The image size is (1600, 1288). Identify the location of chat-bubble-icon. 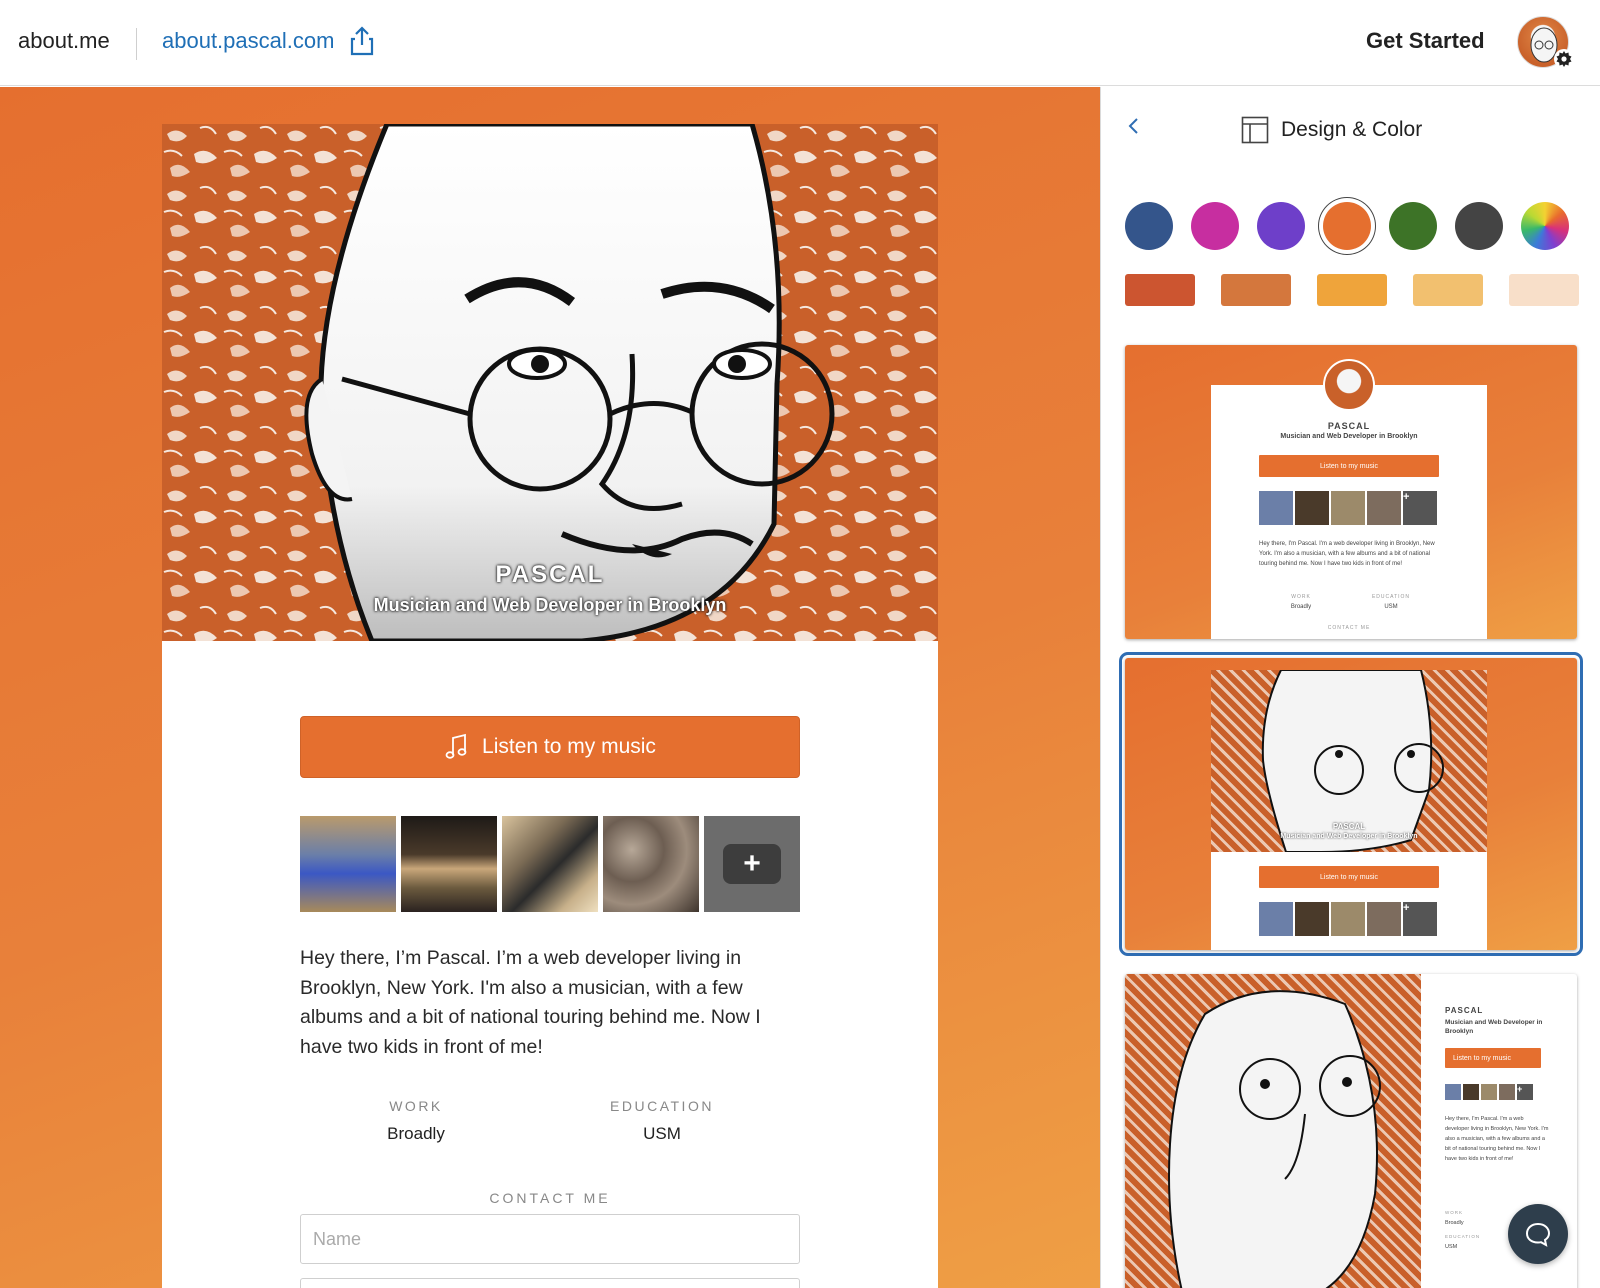
(1538, 1234).